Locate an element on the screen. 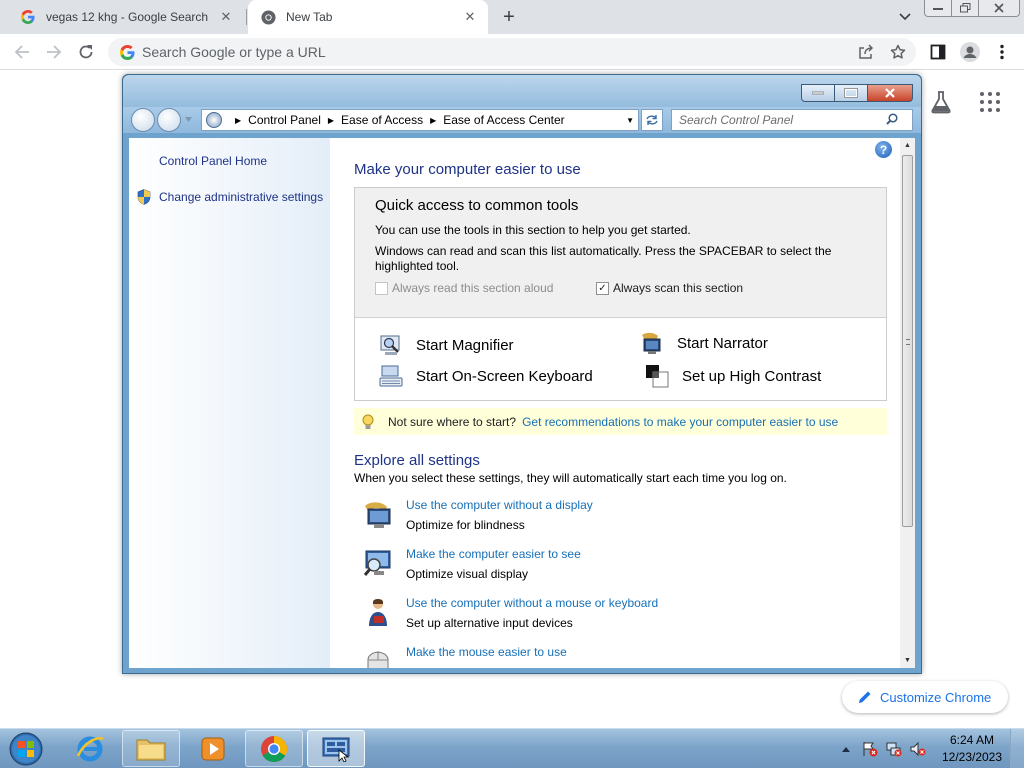 The image size is (1024, 768). vertical-scrollbar: ▲ ▼ is located at coordinates (907, 403).